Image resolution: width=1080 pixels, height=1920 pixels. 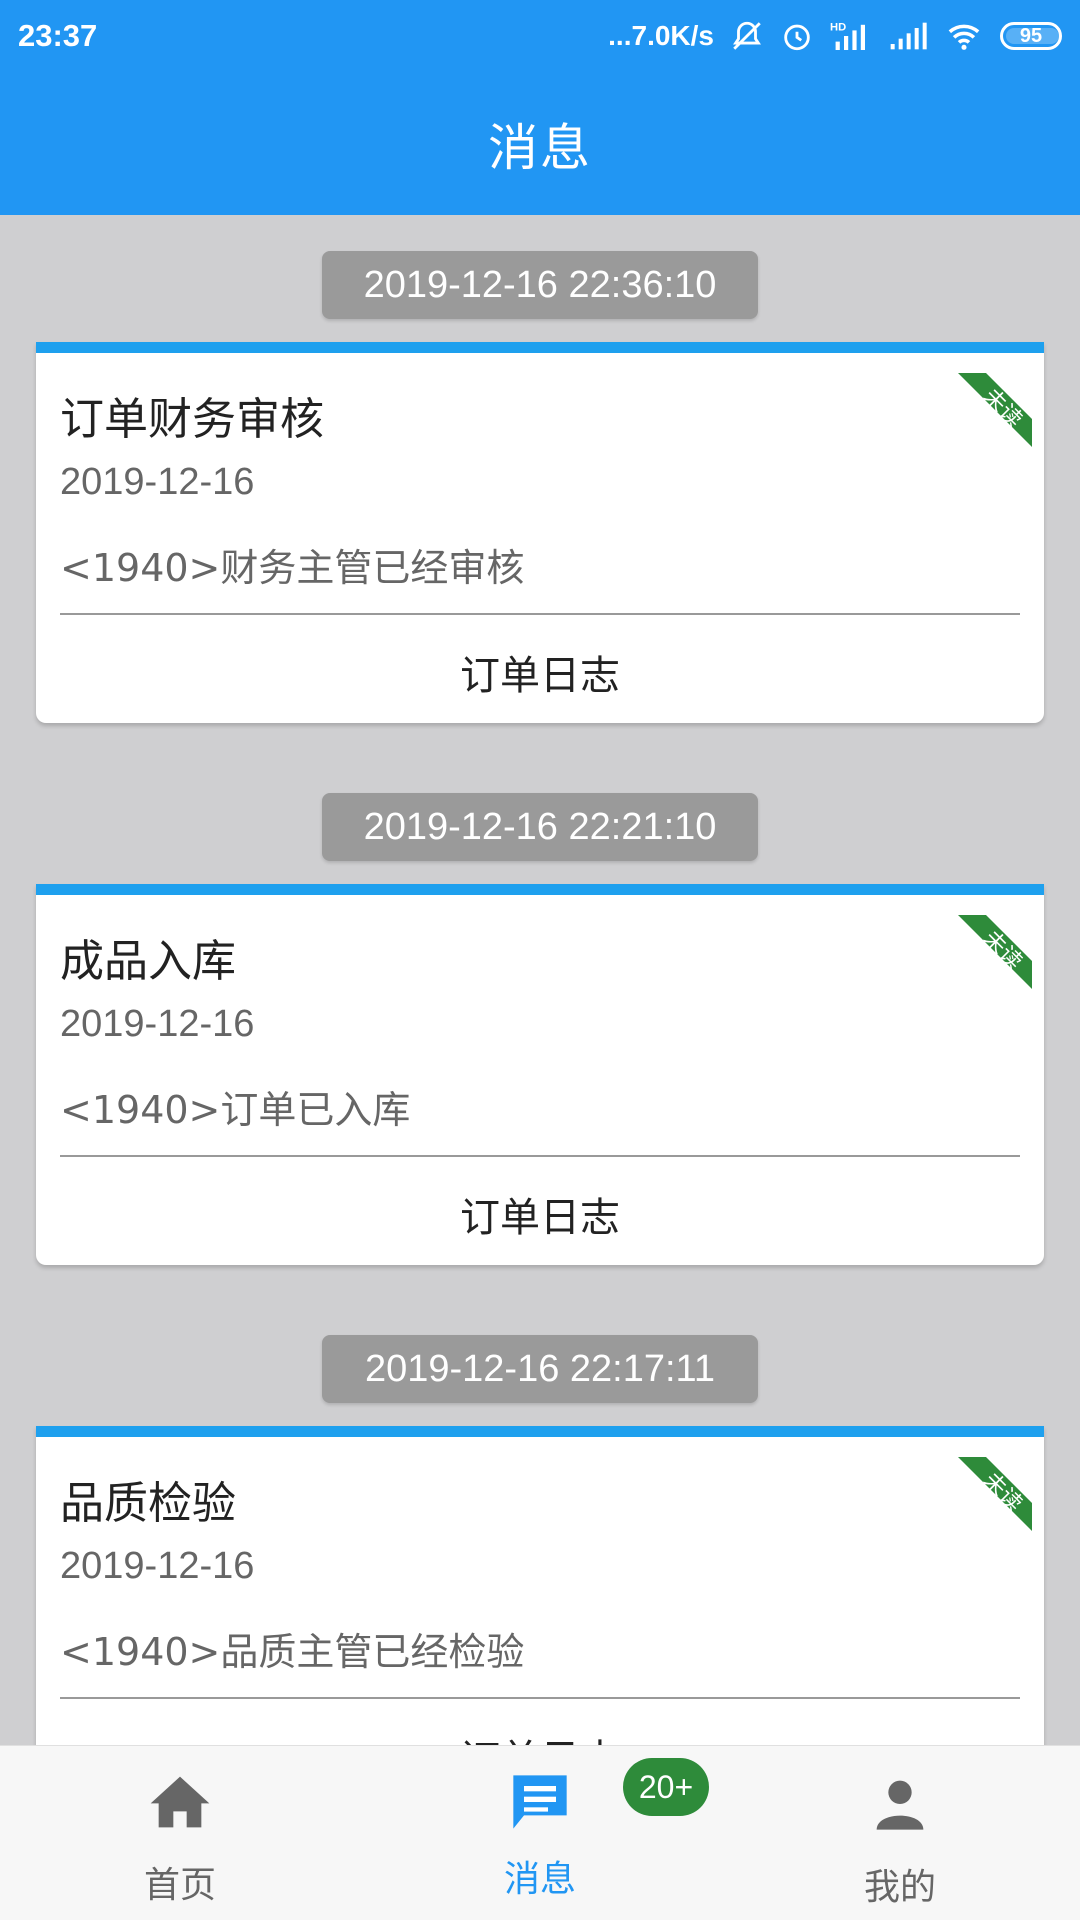 I want to click on message-timestamp: 2019-12-16 22:17:11, so click(x=540, y=1369).